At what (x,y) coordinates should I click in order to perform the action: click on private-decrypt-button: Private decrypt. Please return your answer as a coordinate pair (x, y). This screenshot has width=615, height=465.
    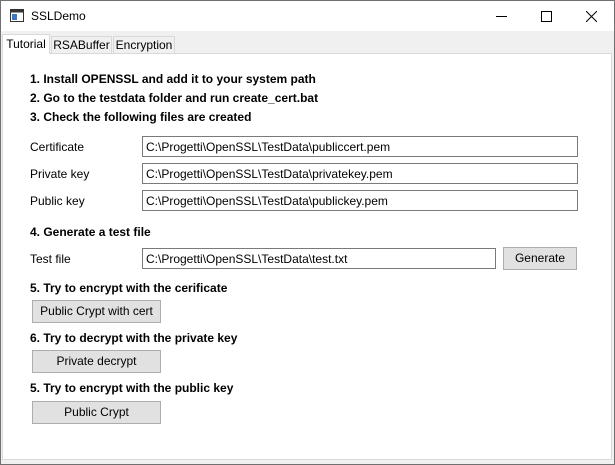
    Looking at the image, I should click on (96, 361).